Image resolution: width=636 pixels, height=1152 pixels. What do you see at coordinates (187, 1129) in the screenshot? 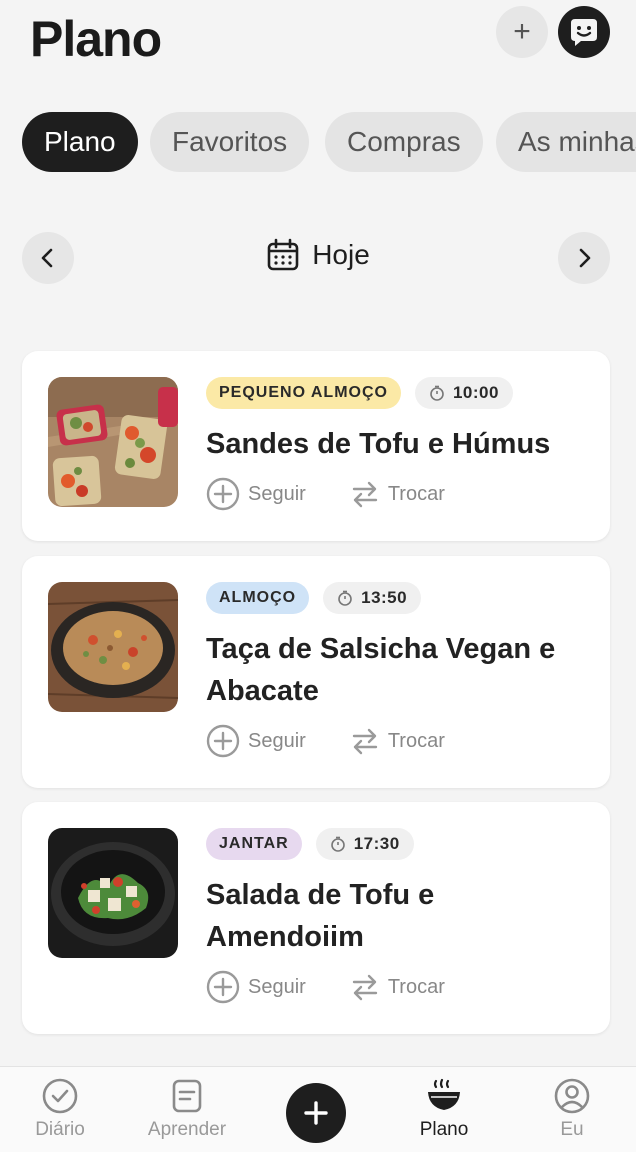
I see `nav-label: Aprender` at bounding box center [187, 1129].